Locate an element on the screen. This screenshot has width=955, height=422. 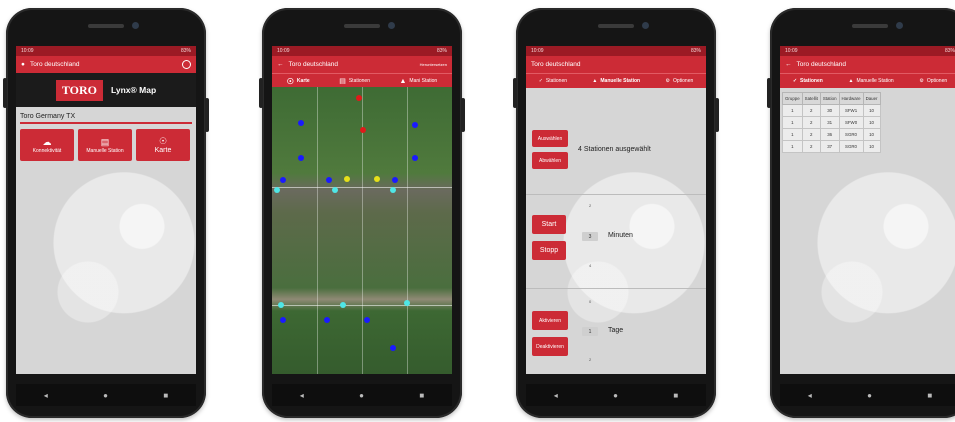
power-button is located at coordinates (207, 115).